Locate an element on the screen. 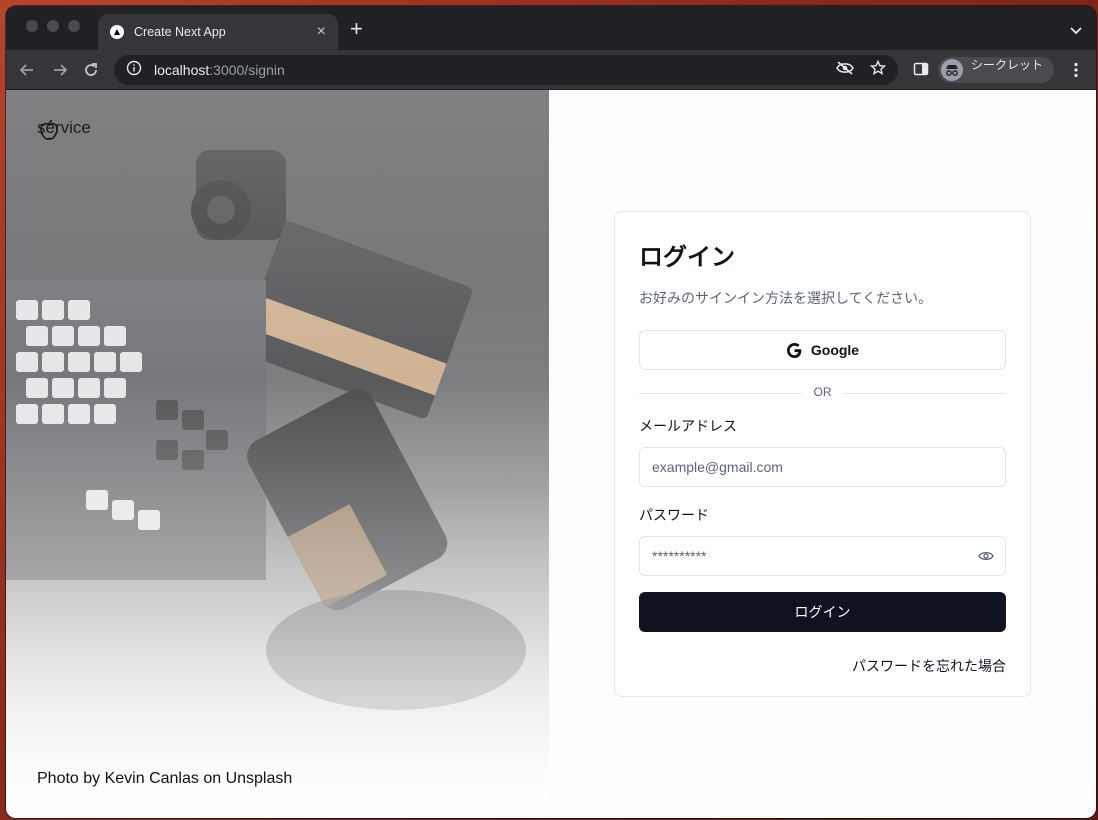 The width and height of the screenshot is (1098, 820). close-window-button is located at coordinates (32, 26).